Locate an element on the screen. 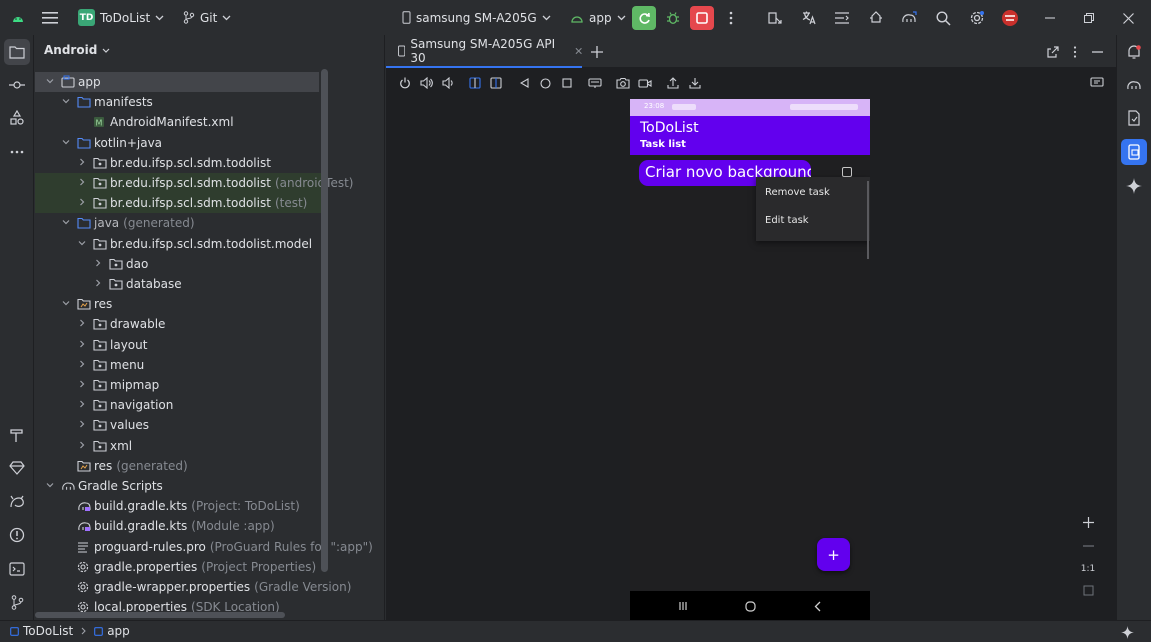  tree-horizontal-scrollbar is located at coordinates (160, 615).